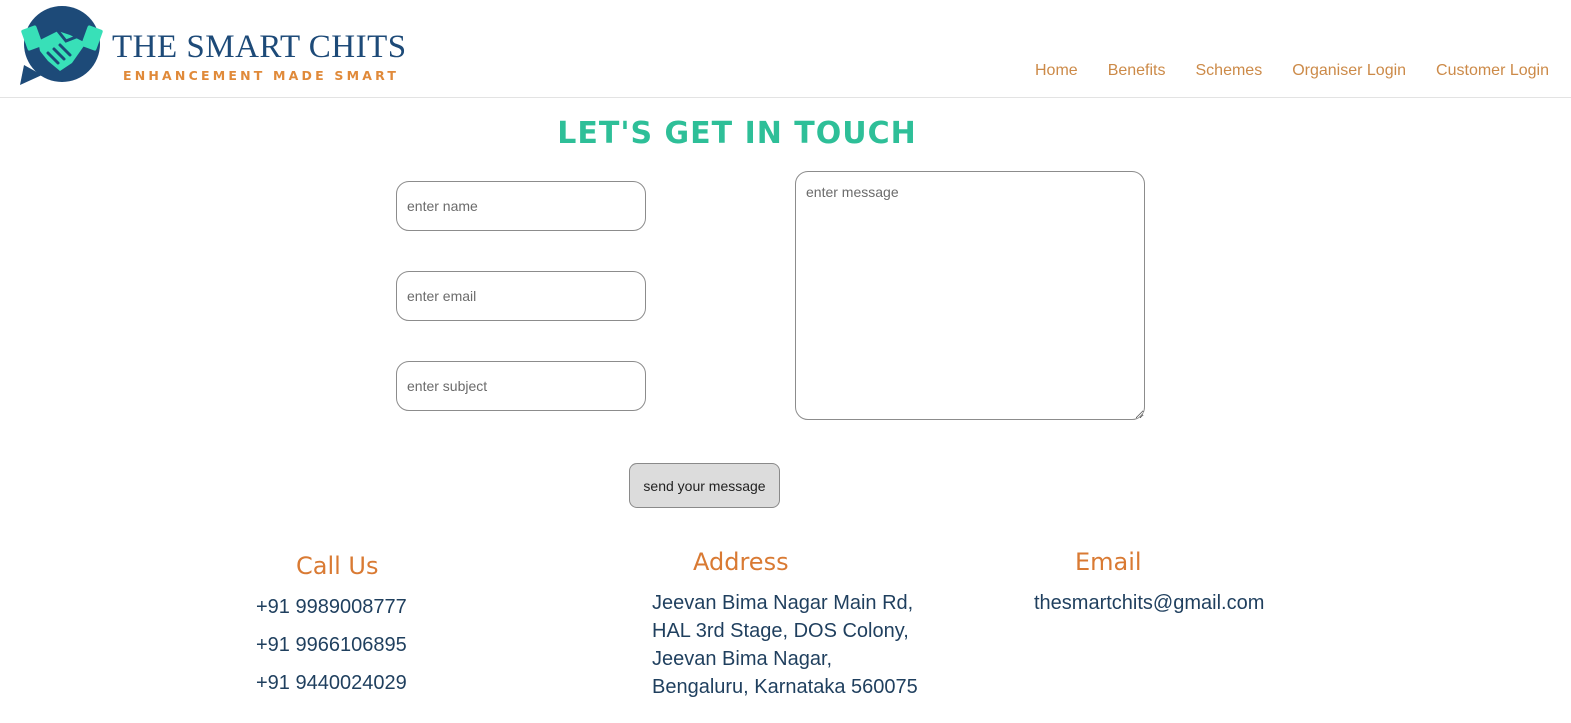 The height and width of the screenshot is (723, 1571). What do you see at coordinates (783, 603) in the screenshot?
I see `address-line: Jeevan Bima Nagar Main Rd,` at bounding box center [783, 603].